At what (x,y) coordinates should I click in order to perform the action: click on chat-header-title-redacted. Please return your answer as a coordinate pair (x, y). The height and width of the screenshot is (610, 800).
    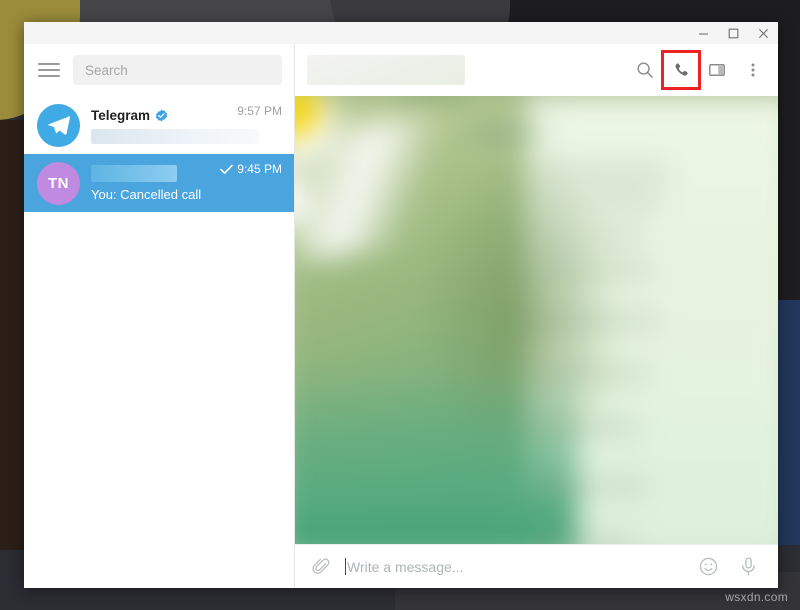
    Looking at the image, I should click on (386, 70).